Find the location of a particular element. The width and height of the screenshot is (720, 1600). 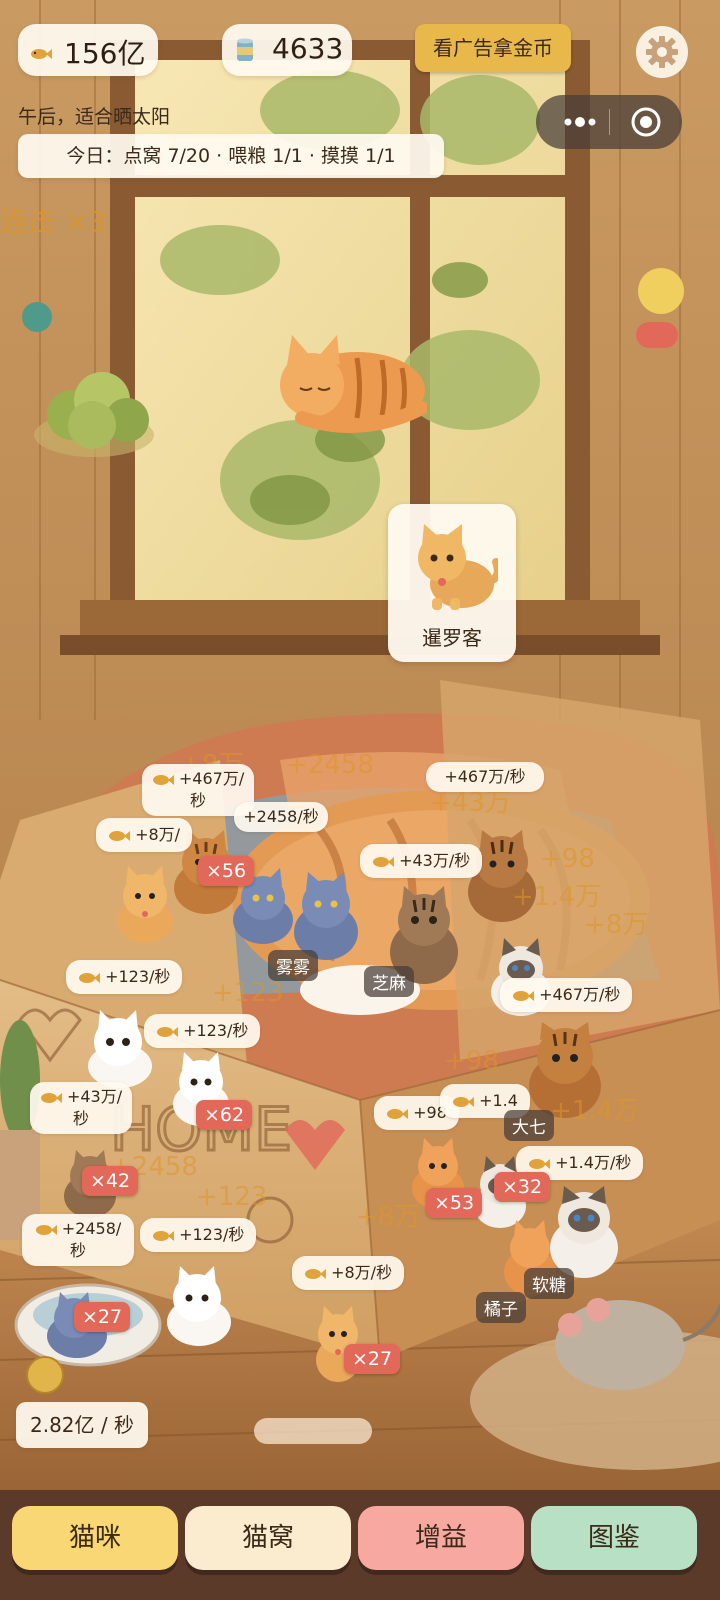

multiplier-badge: ×32 is located at coordinates (522, 1187).